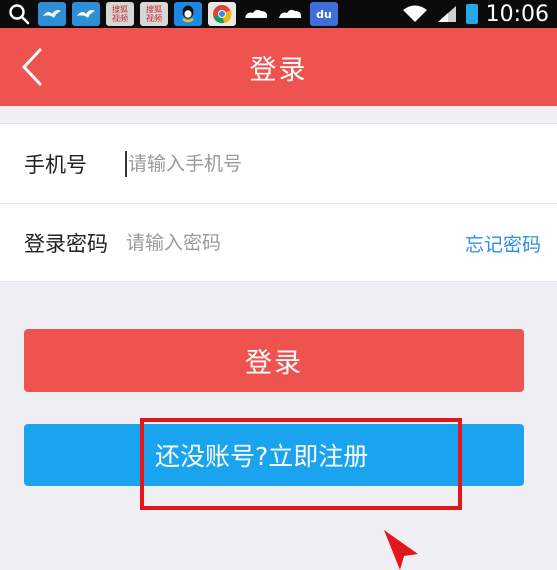 This screenshot has height=570, width=557. I want to click on password-label: 登录密码, so click(66, 244).